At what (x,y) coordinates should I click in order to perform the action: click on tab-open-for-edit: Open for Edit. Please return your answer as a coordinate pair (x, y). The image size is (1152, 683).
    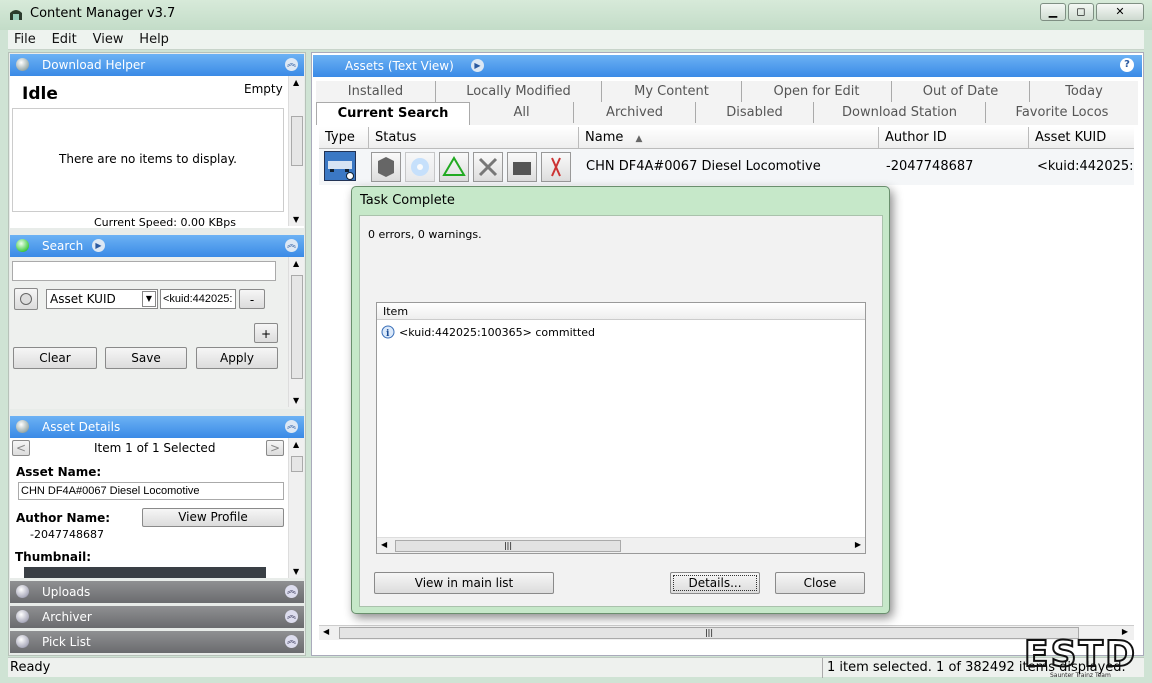
    Looking at the image, I should click on (817, 91).